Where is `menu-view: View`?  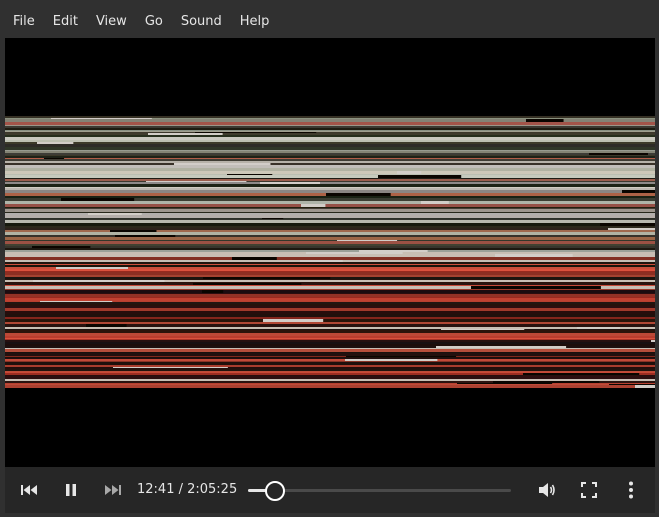 menu-view: View is located at coordinates (109, 22).